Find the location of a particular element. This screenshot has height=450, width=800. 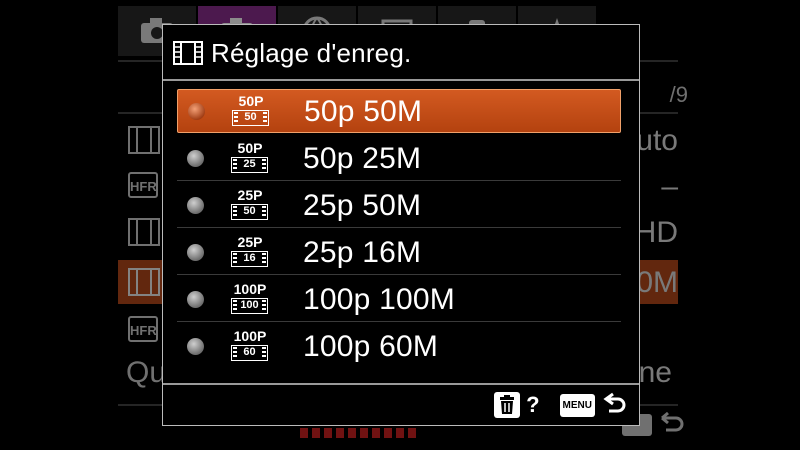

return-icon is located at coordinates (614, 405).